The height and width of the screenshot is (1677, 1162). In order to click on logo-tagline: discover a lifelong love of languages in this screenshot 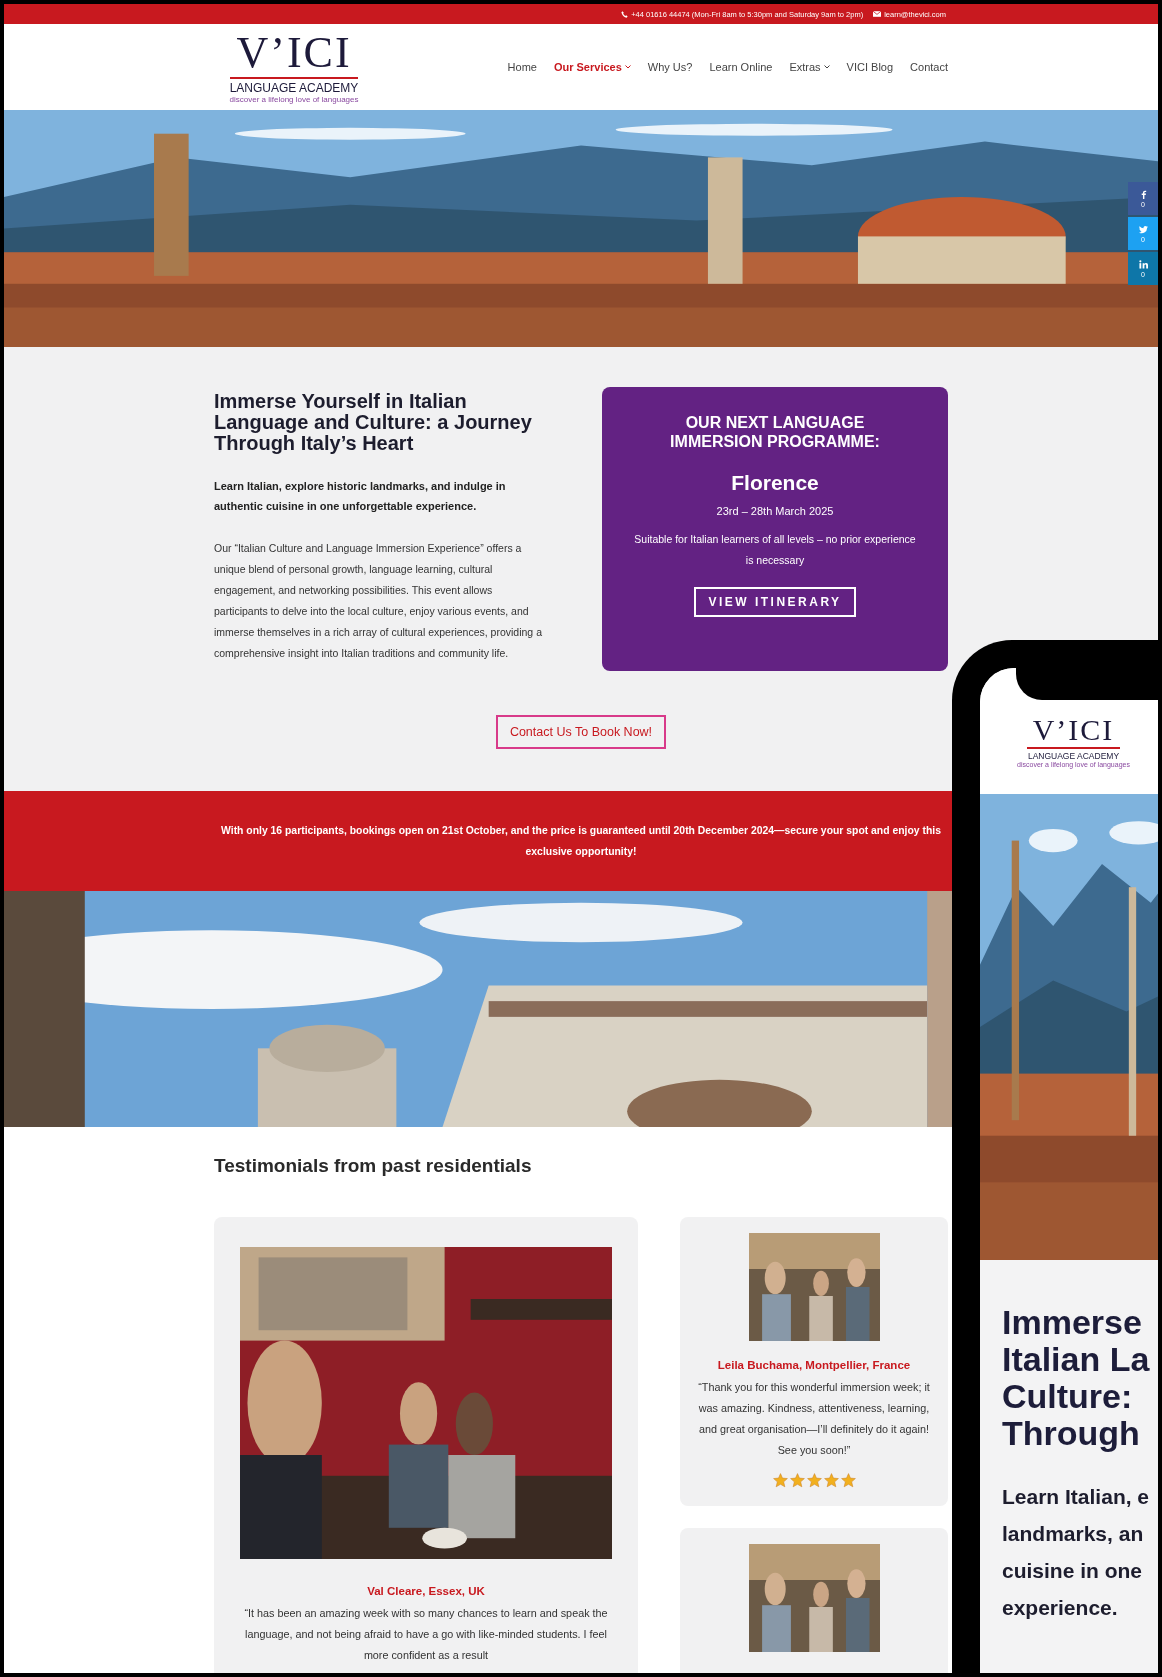, I will do `click(294, 99)`.